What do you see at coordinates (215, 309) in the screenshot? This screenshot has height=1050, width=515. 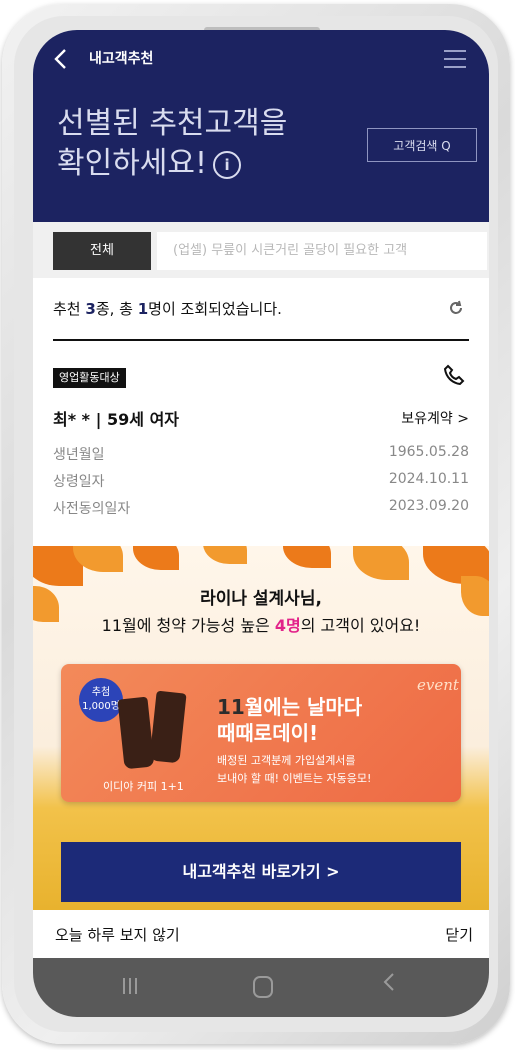 I see `summary-suffix: 명이 조회되었습니다.` at bounding box center [215, 309].